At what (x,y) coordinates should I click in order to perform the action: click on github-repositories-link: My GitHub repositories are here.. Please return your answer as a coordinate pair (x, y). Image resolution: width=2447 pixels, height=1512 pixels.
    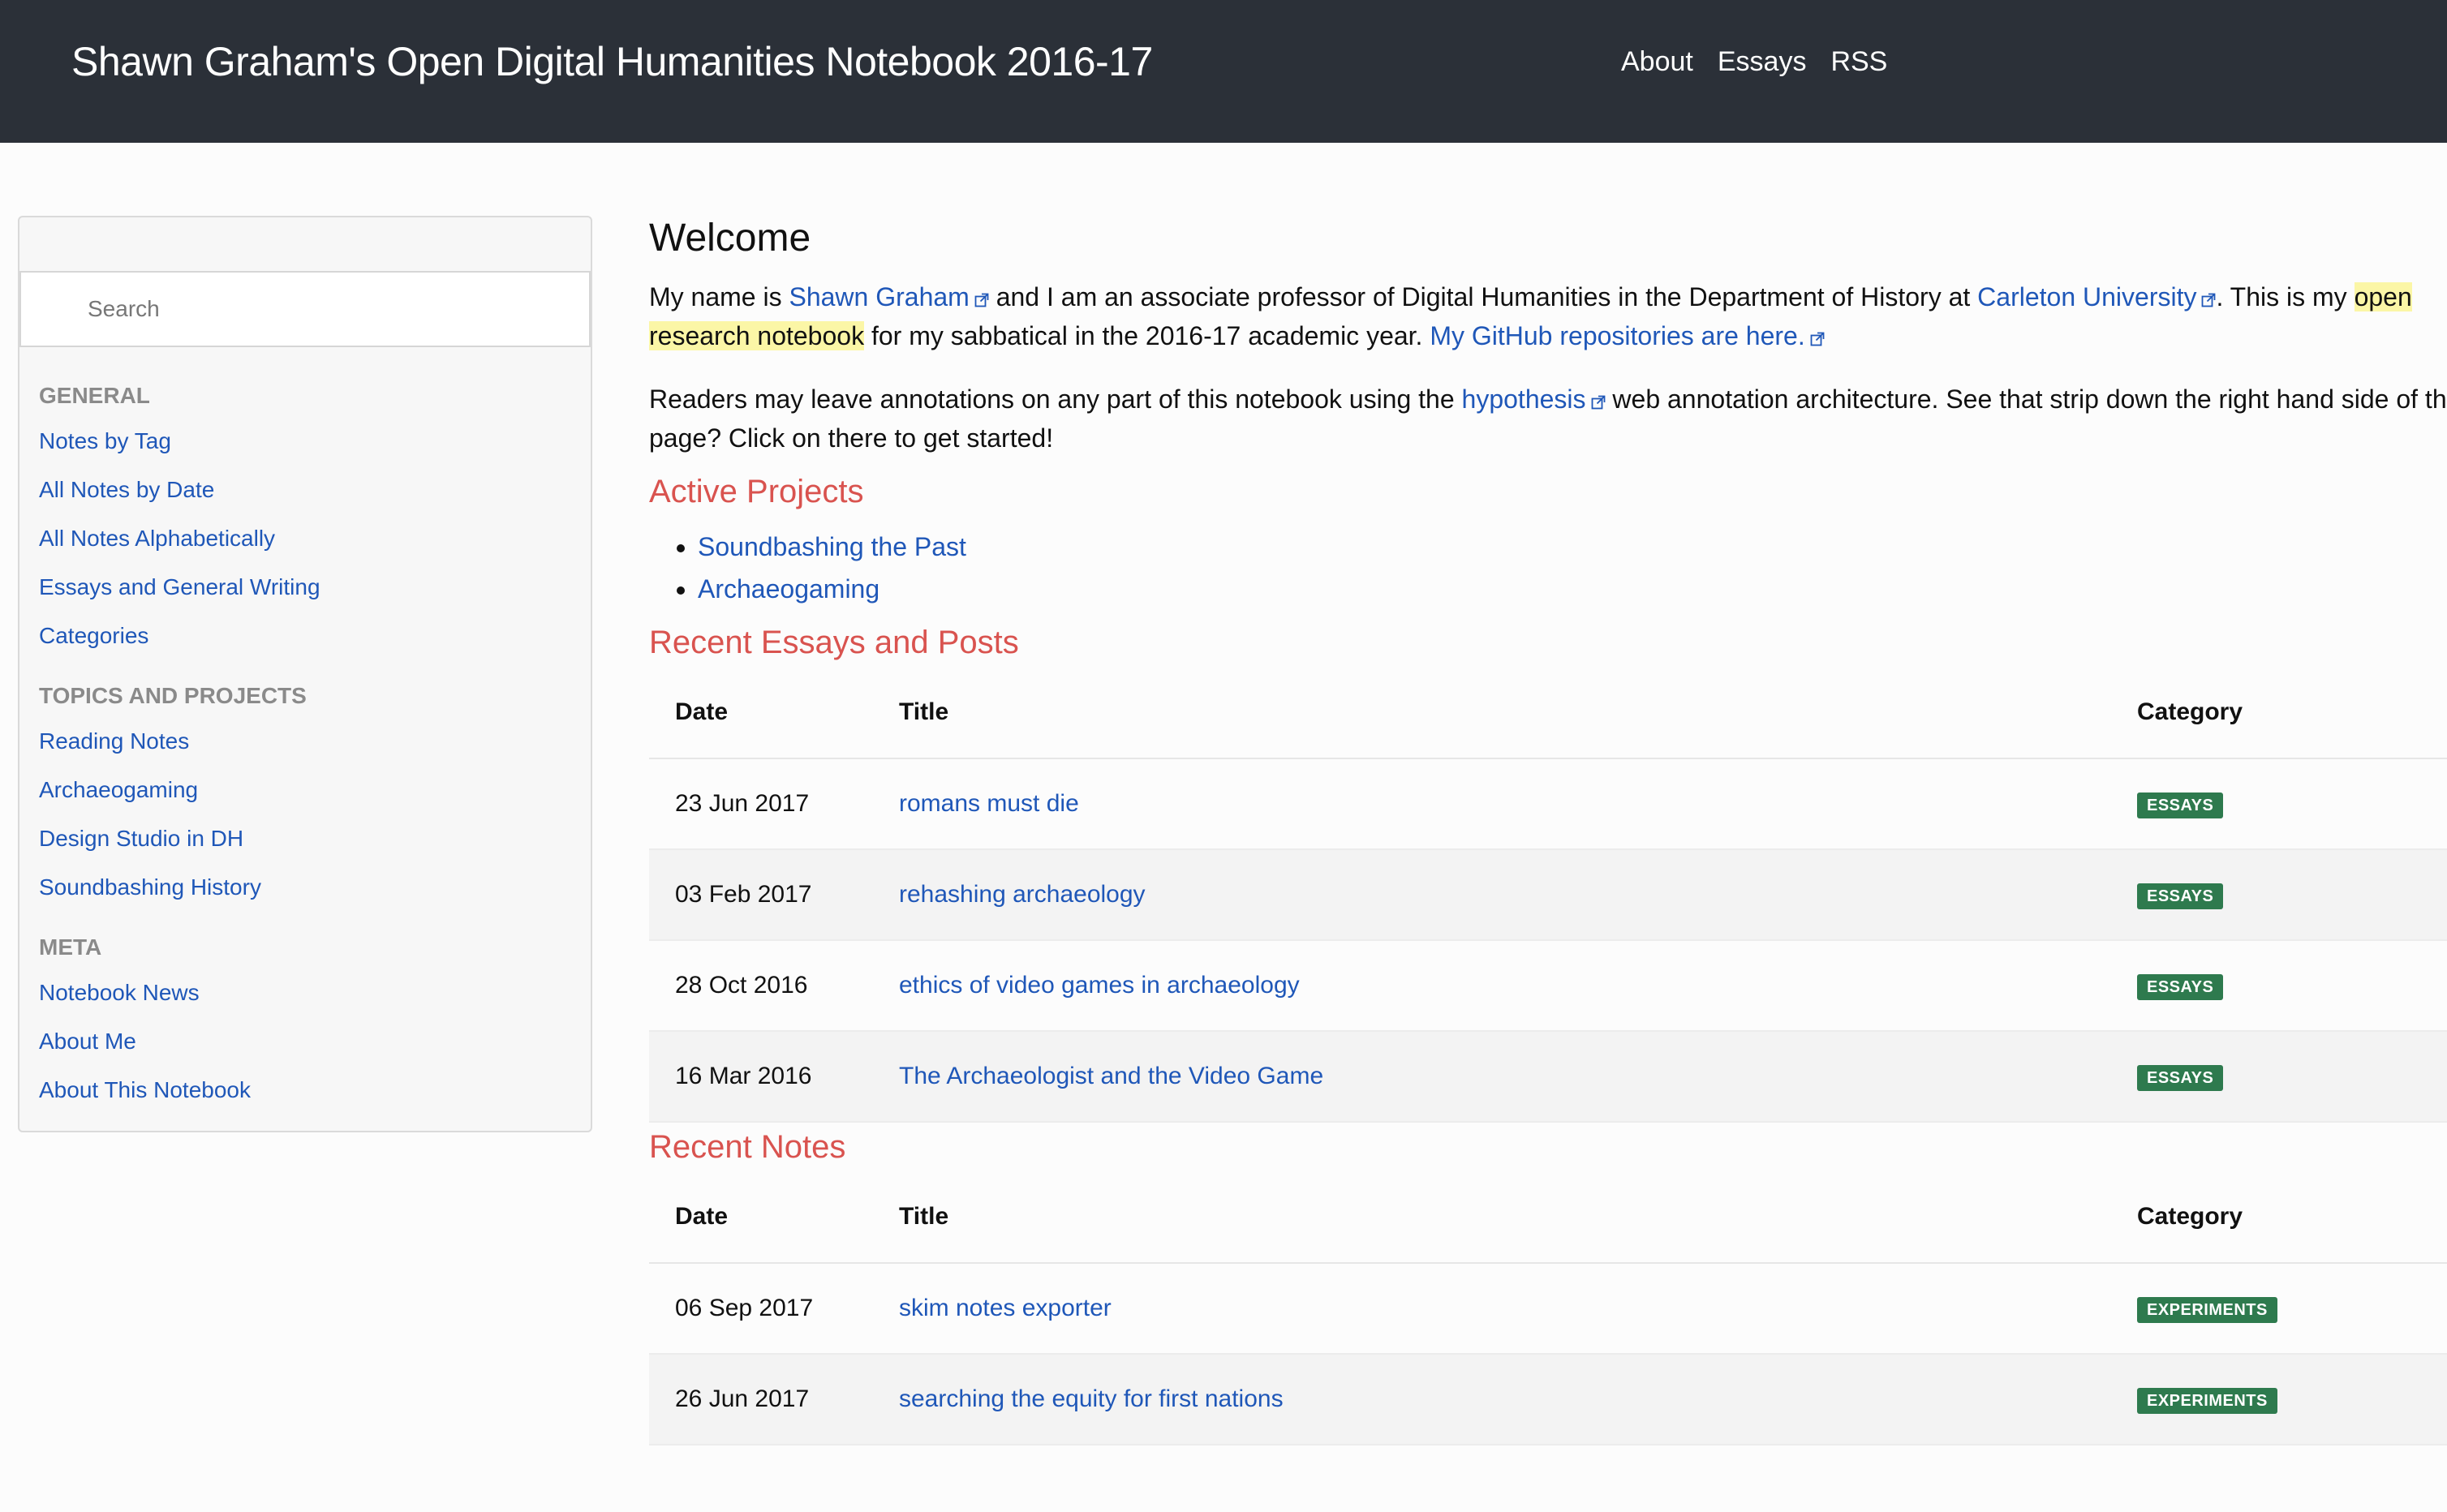
    Looking at the image, I should click on (1627, 335).